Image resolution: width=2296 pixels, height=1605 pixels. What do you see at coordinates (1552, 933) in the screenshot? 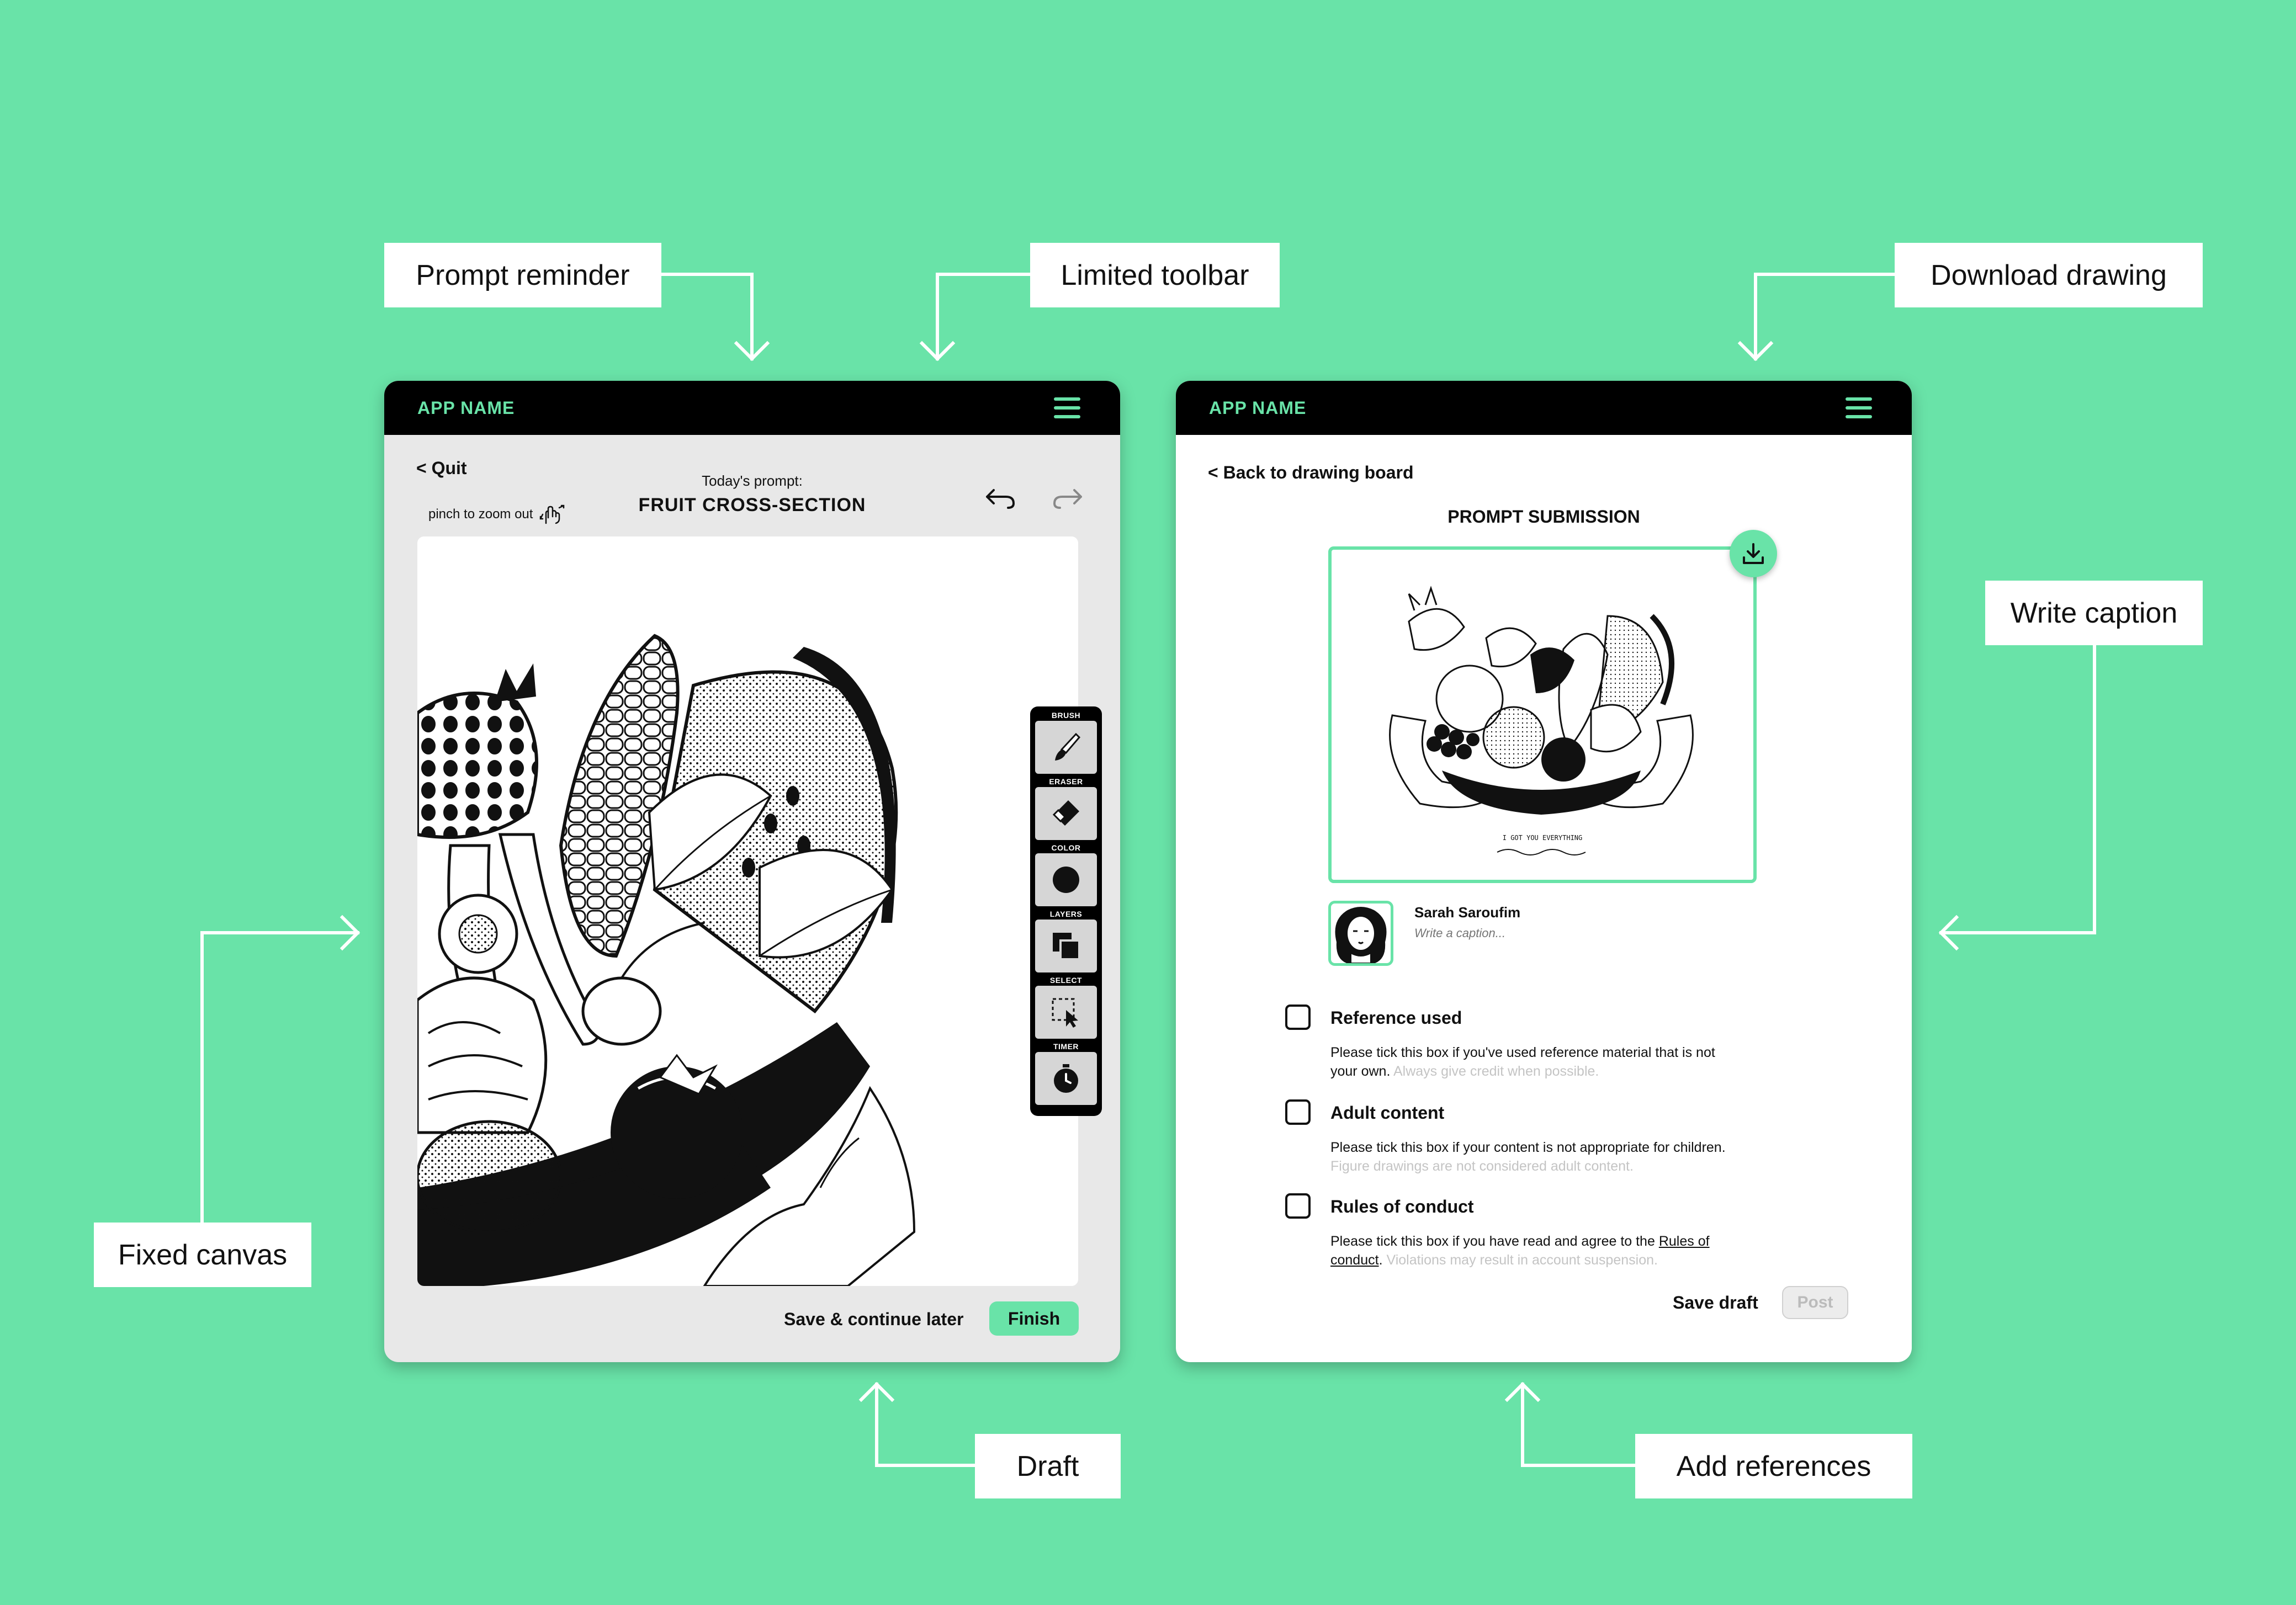
I see `caption-input` at bounding box center [1552, 933].